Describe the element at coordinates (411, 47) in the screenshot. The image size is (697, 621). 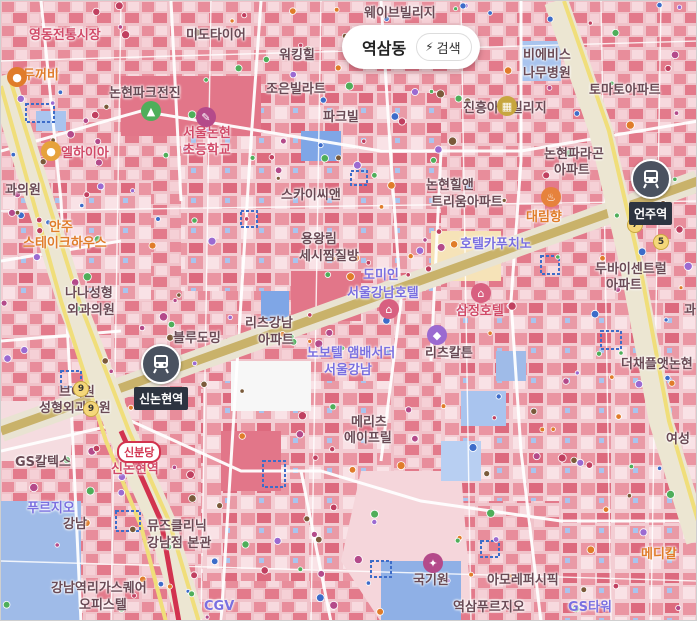
I see `location-search-pill: 역삼동 ⚡︎ 검색` at that location.